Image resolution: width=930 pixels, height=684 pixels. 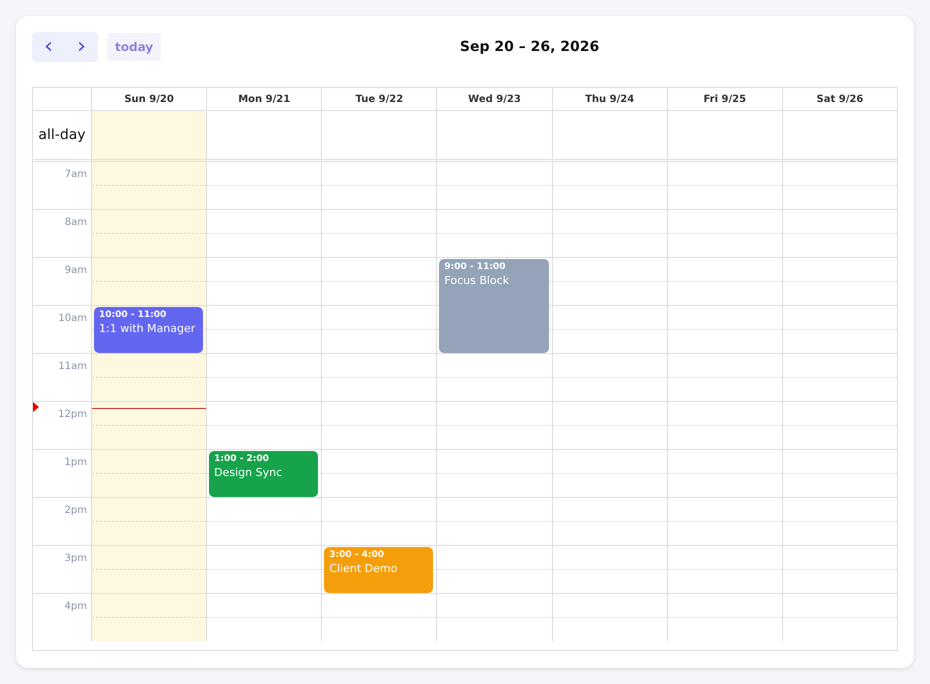 I want to click on time-label: 9am, so click(x=75, y=270).